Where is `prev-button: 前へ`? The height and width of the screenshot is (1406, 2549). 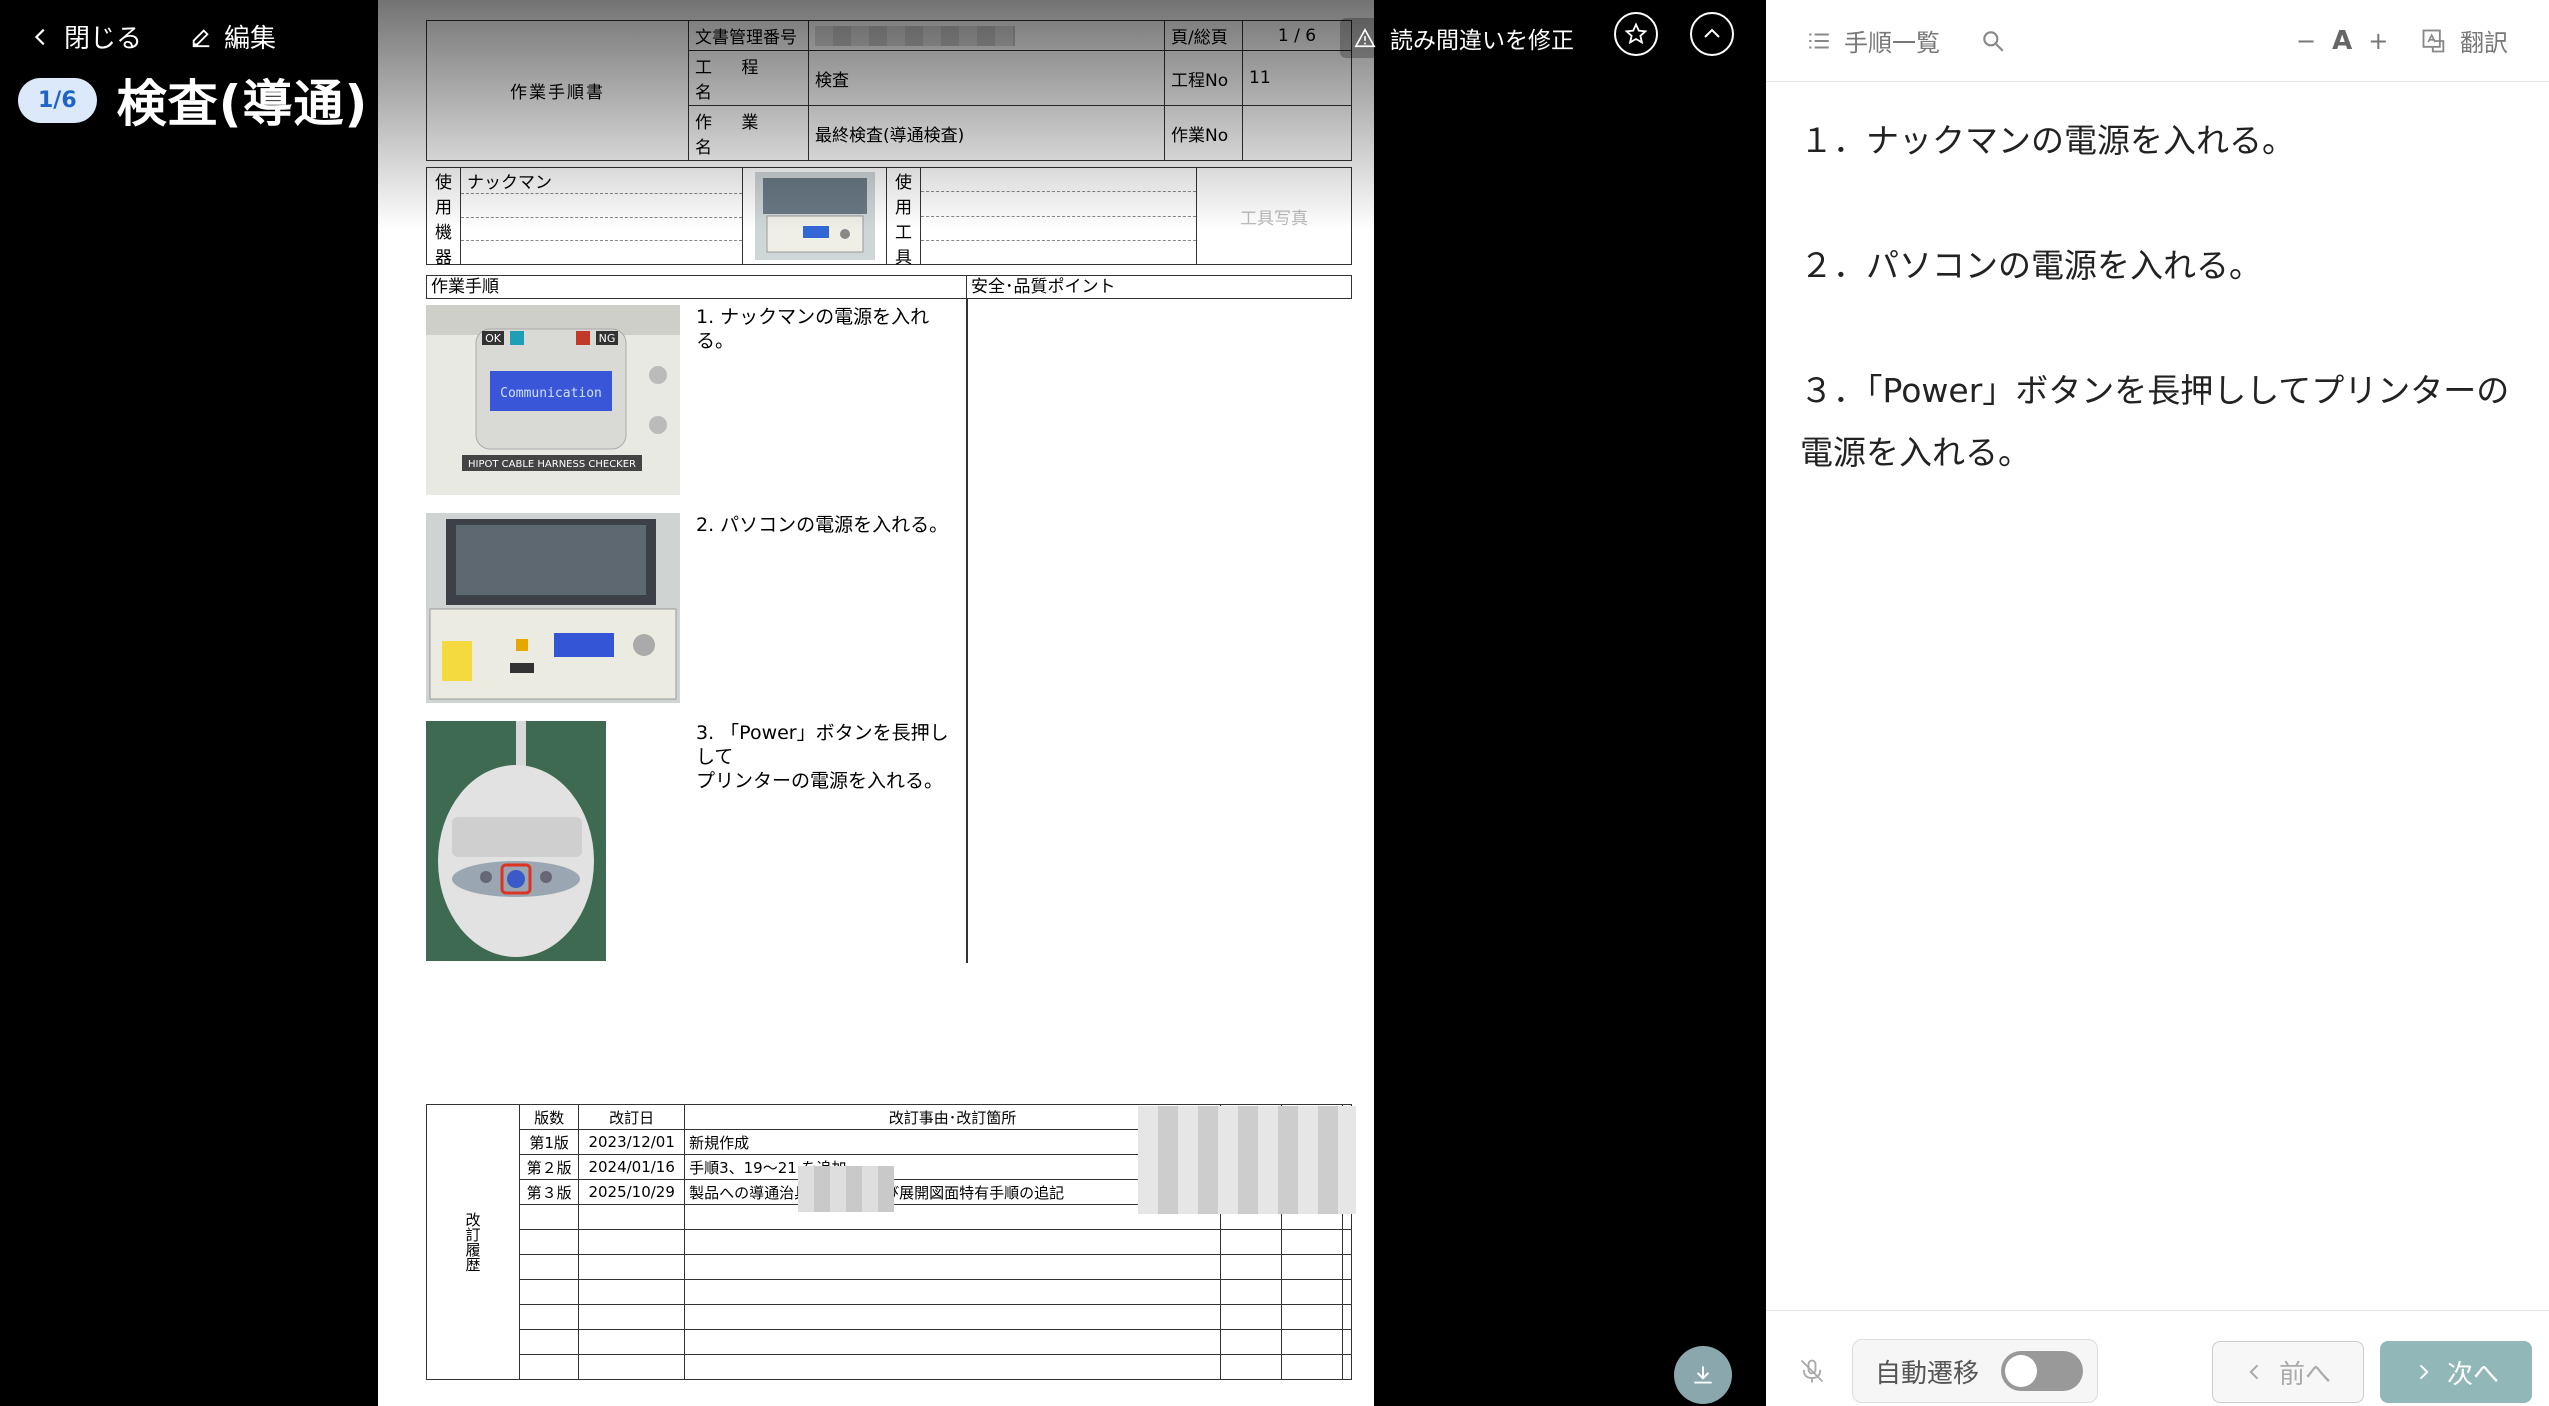
prev-button: 前へ is located at coordinates (2288, 1372).